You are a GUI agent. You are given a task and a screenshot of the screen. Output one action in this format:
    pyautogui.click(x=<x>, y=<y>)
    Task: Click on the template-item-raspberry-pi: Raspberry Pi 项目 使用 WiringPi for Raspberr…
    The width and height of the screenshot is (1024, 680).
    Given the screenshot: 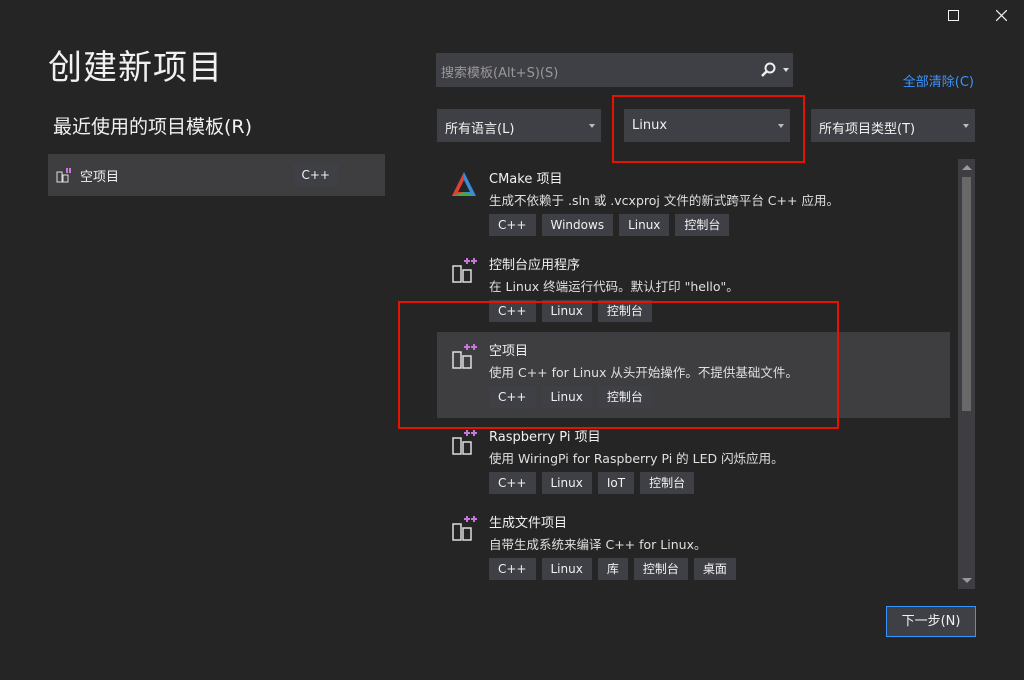 What is the action you would take?
    pyautogui.click(x=693, y=461)
    